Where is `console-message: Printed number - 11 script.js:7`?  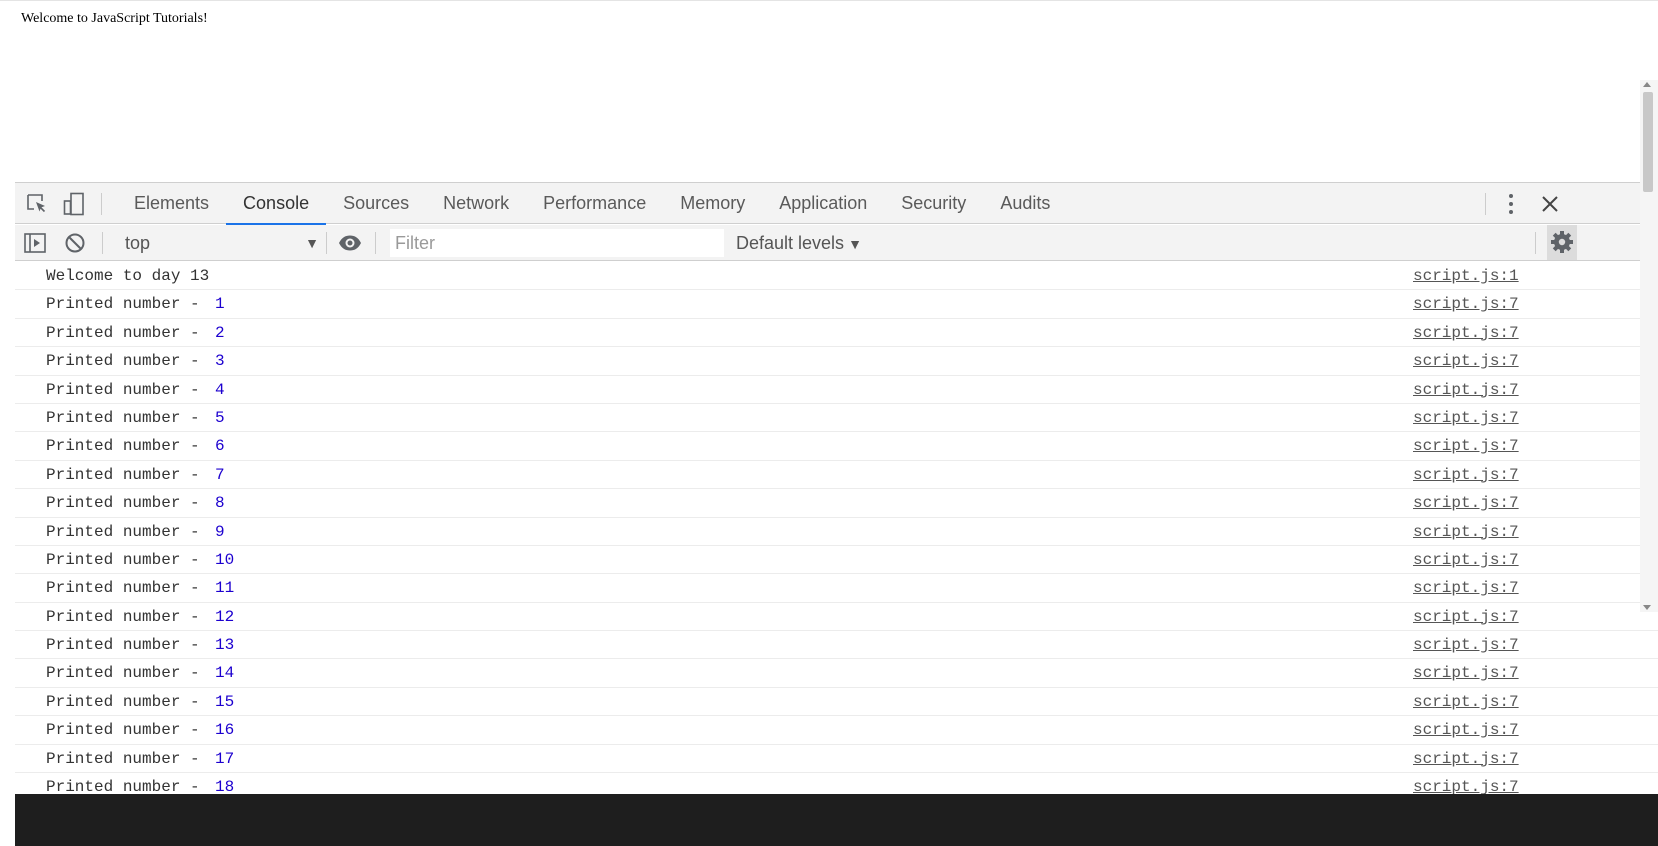
console-message: Printed number - 11 script.js:7 is located at coordinates (836, 588).